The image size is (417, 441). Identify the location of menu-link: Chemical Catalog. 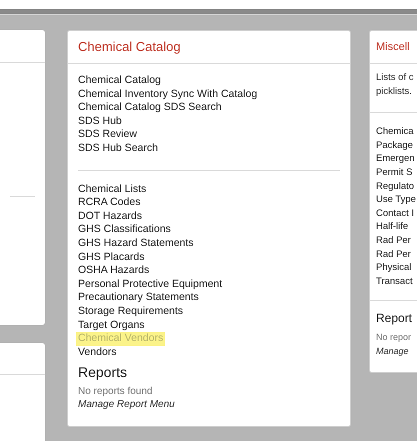
(119, 81).